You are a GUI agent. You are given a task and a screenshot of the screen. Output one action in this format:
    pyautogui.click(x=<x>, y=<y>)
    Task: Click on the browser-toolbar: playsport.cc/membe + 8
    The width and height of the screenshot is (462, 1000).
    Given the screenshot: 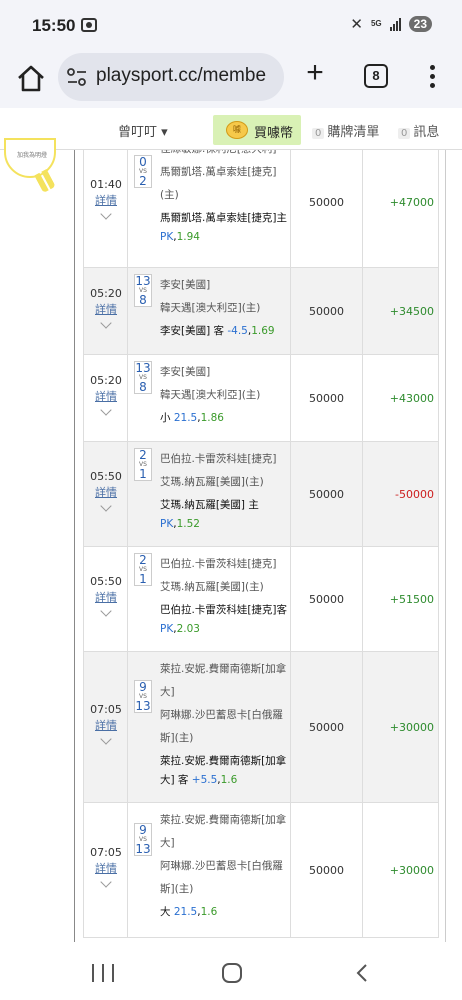 What is the action you would take?
    pyautogui.click(x=231, y=79)
    